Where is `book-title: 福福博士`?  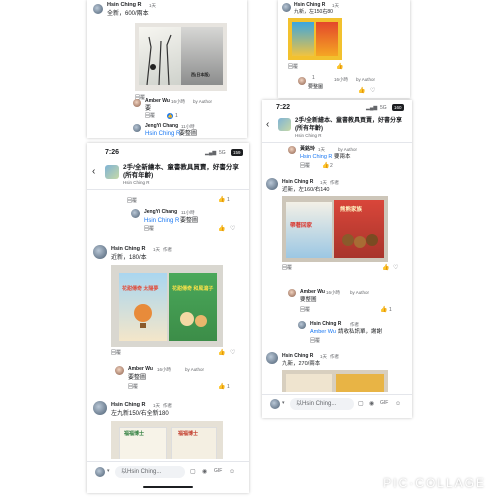 book-title: 福福博士 is located at coordinates (134, 434).